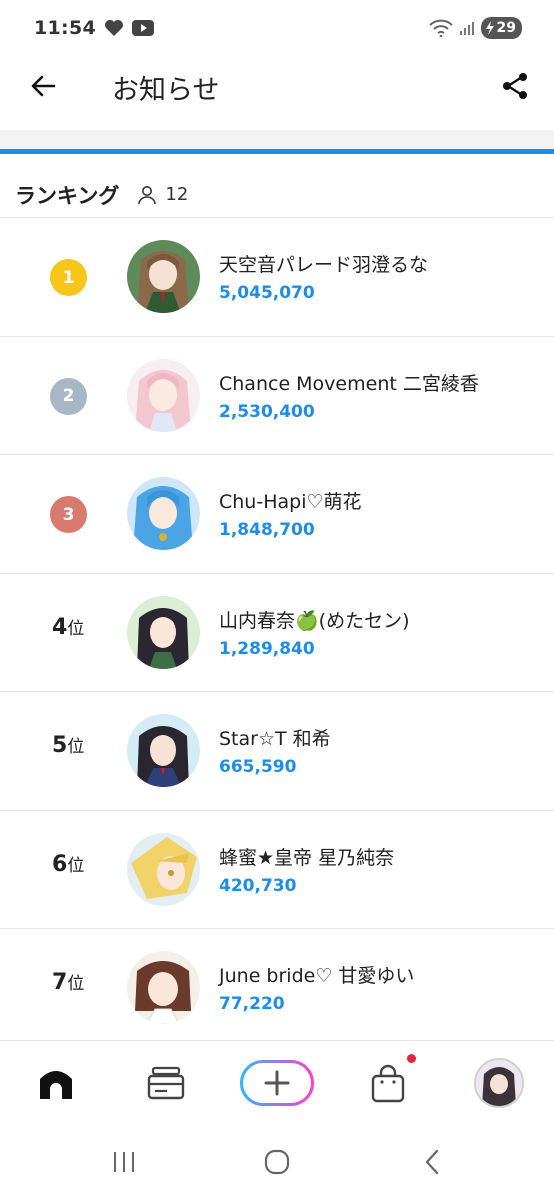  I want to click on rank-number: 7位, so click(68, 982).